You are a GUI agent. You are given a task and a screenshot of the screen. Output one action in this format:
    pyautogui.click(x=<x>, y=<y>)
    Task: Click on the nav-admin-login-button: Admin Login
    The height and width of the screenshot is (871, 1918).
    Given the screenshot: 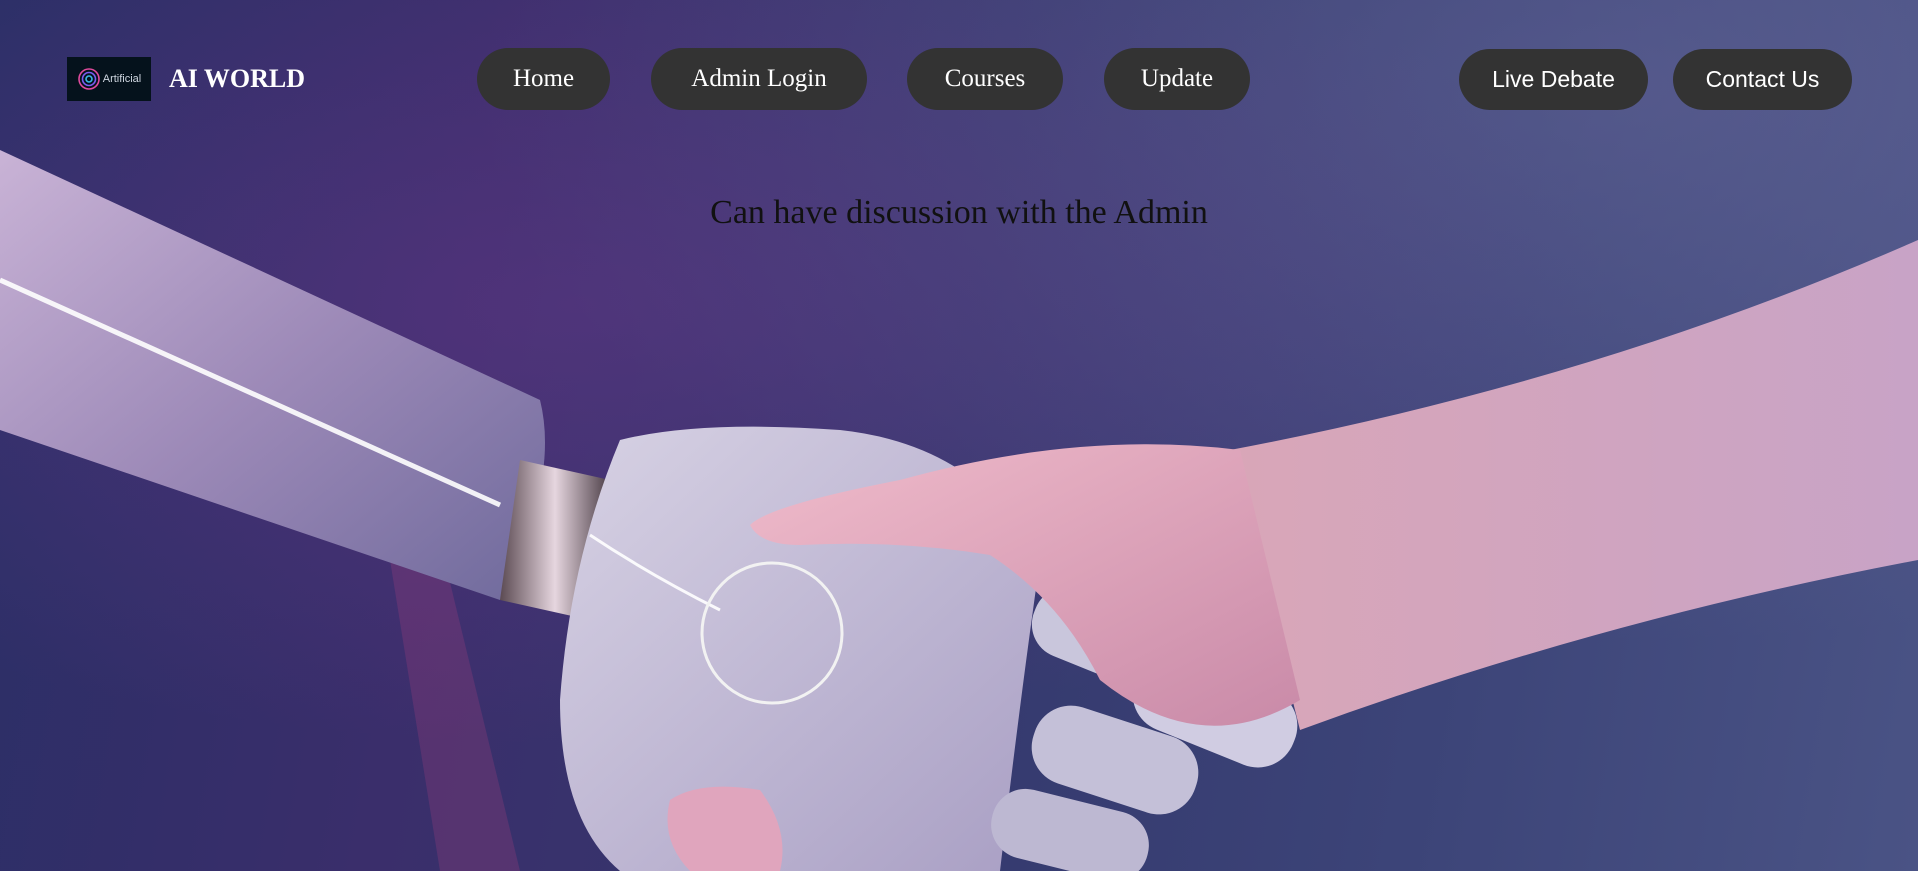 What is the action you would take?
    pyautogui.click(x=759, y=79)
    